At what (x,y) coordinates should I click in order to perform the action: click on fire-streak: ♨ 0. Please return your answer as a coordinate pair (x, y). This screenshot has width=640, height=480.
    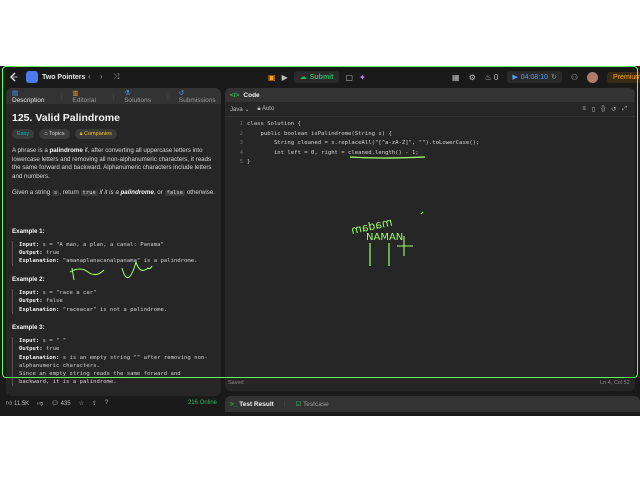
    Looking at the image, I should click on (492, 77).